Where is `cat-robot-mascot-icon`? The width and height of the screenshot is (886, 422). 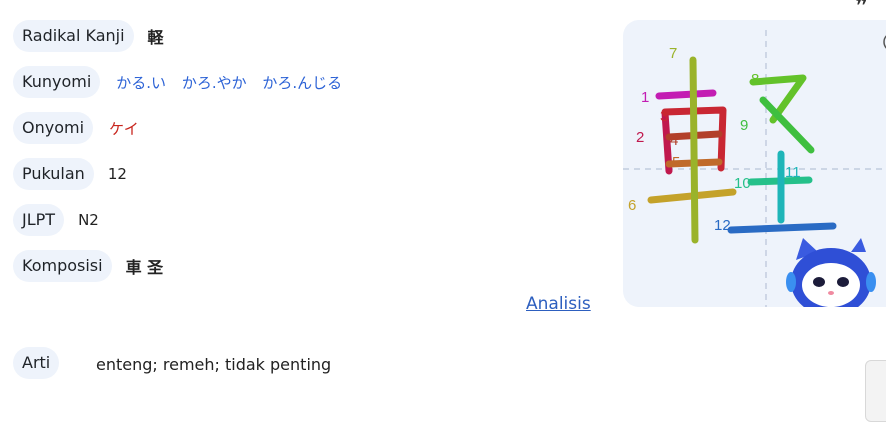 cat-robot-mascot-icon is located at coordinates (831, 272).